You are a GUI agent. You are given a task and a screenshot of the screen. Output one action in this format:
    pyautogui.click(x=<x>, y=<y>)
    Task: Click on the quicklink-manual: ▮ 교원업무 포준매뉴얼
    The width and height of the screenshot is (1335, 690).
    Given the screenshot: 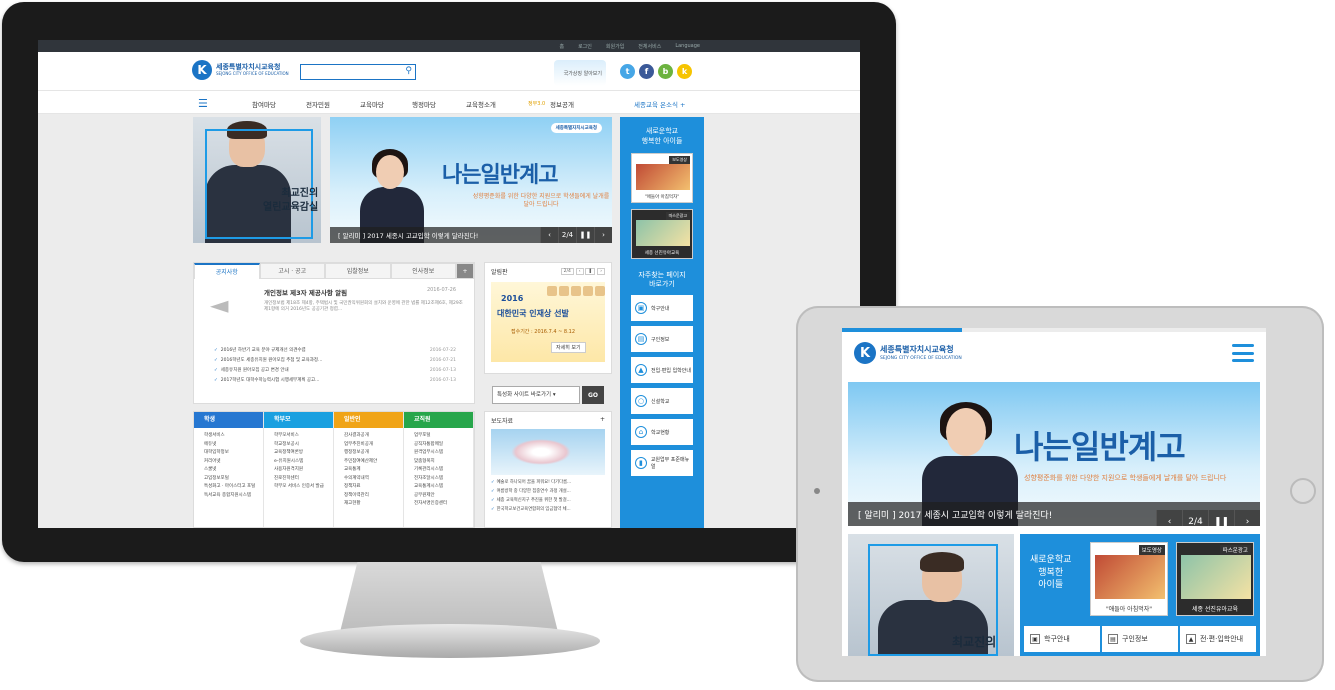 What is the action you would take?
    pyautogui.click(x=662, y=463)
    